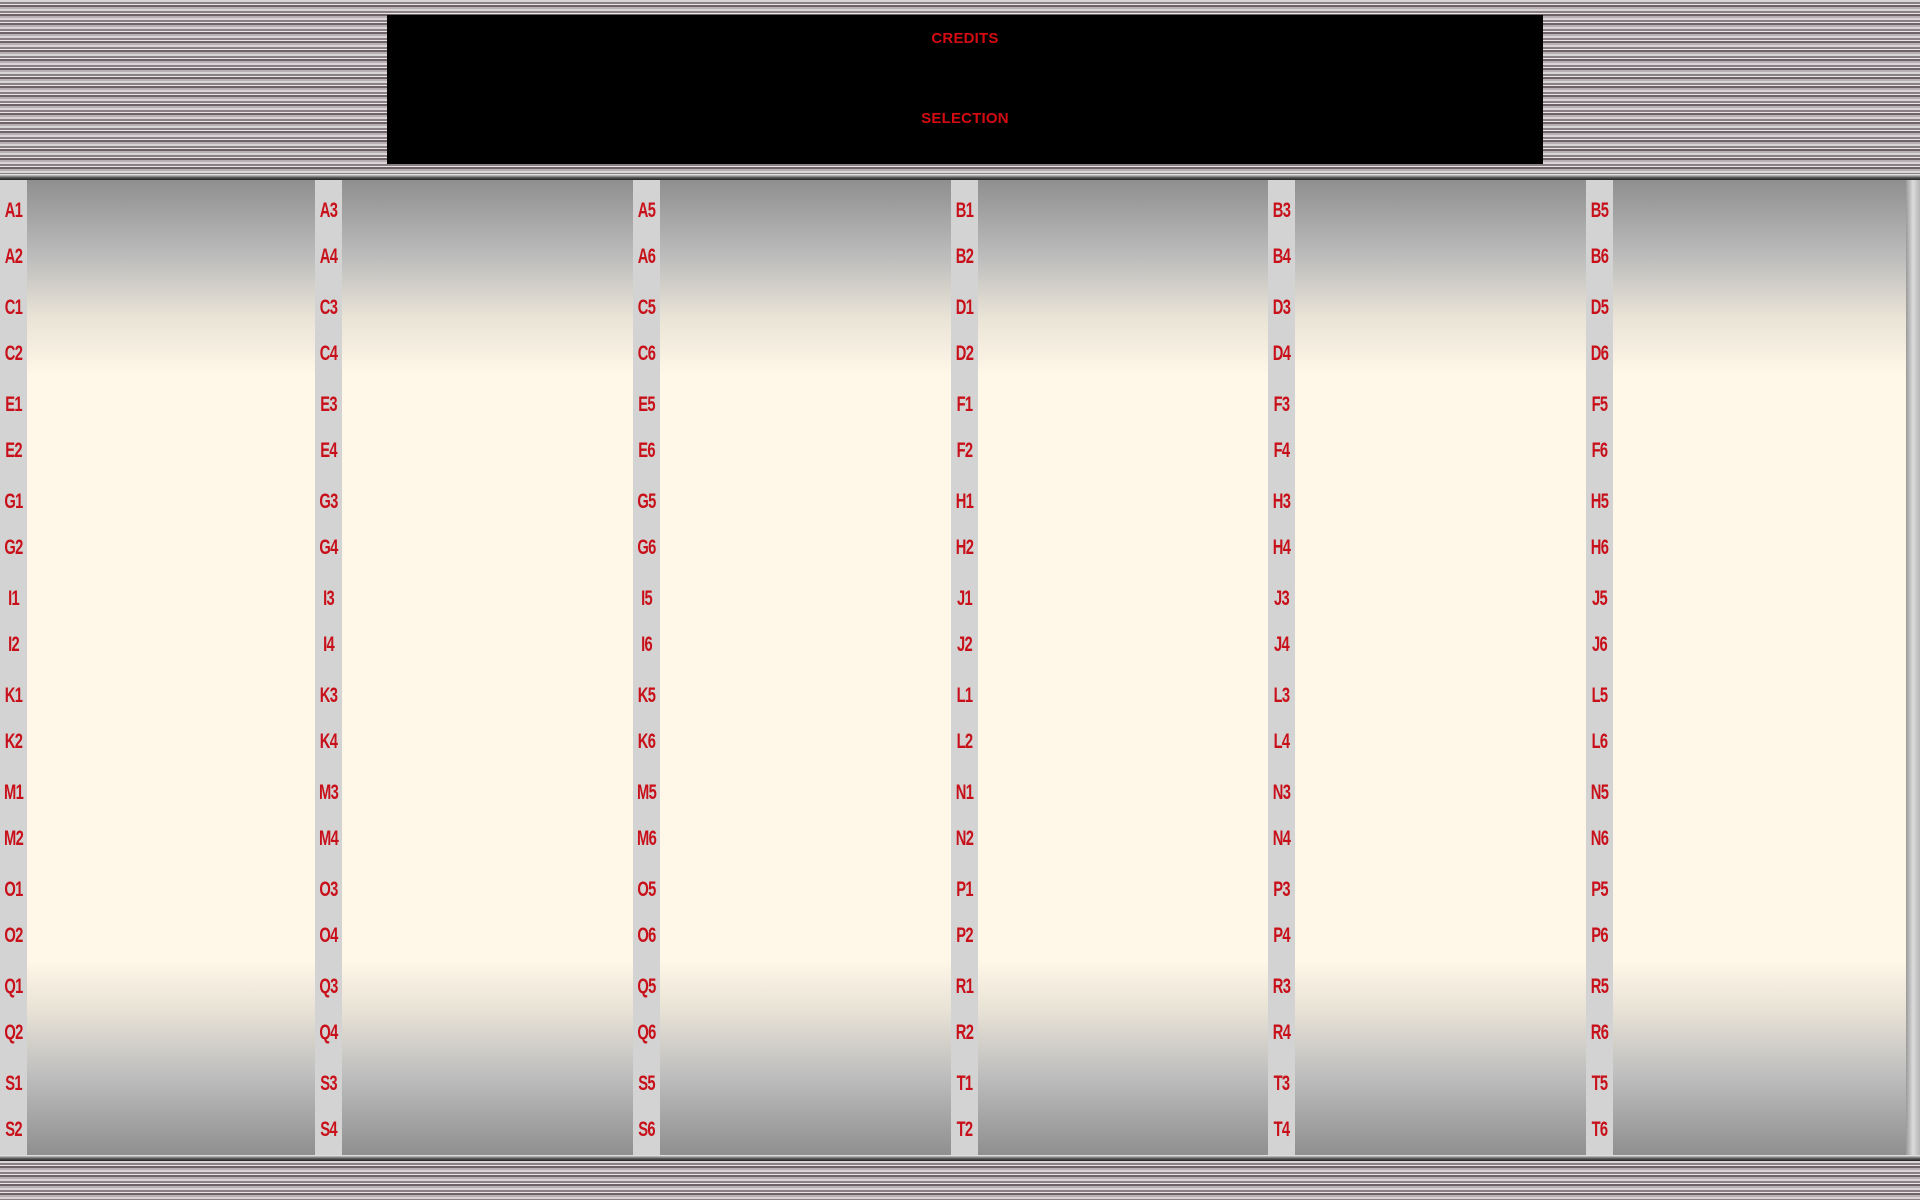 The height and width of the screenshot is (1200, 1920). Describe the element at coordinates (647, 793) in the screenshot. I see `selection-button-m5: M5` at that location.